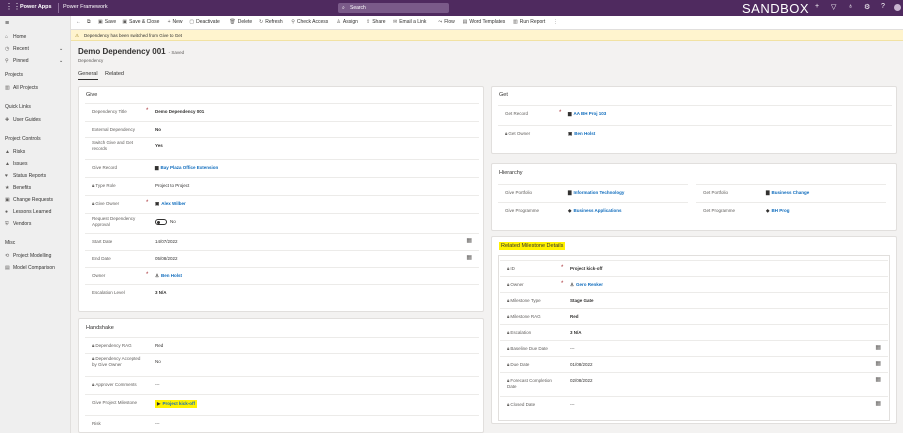 This screenshot has height=433, width=903. Describe the element at coordinates (595, 211) in the screenshot. I see `field-value: ◆ Business Applications` at that location.